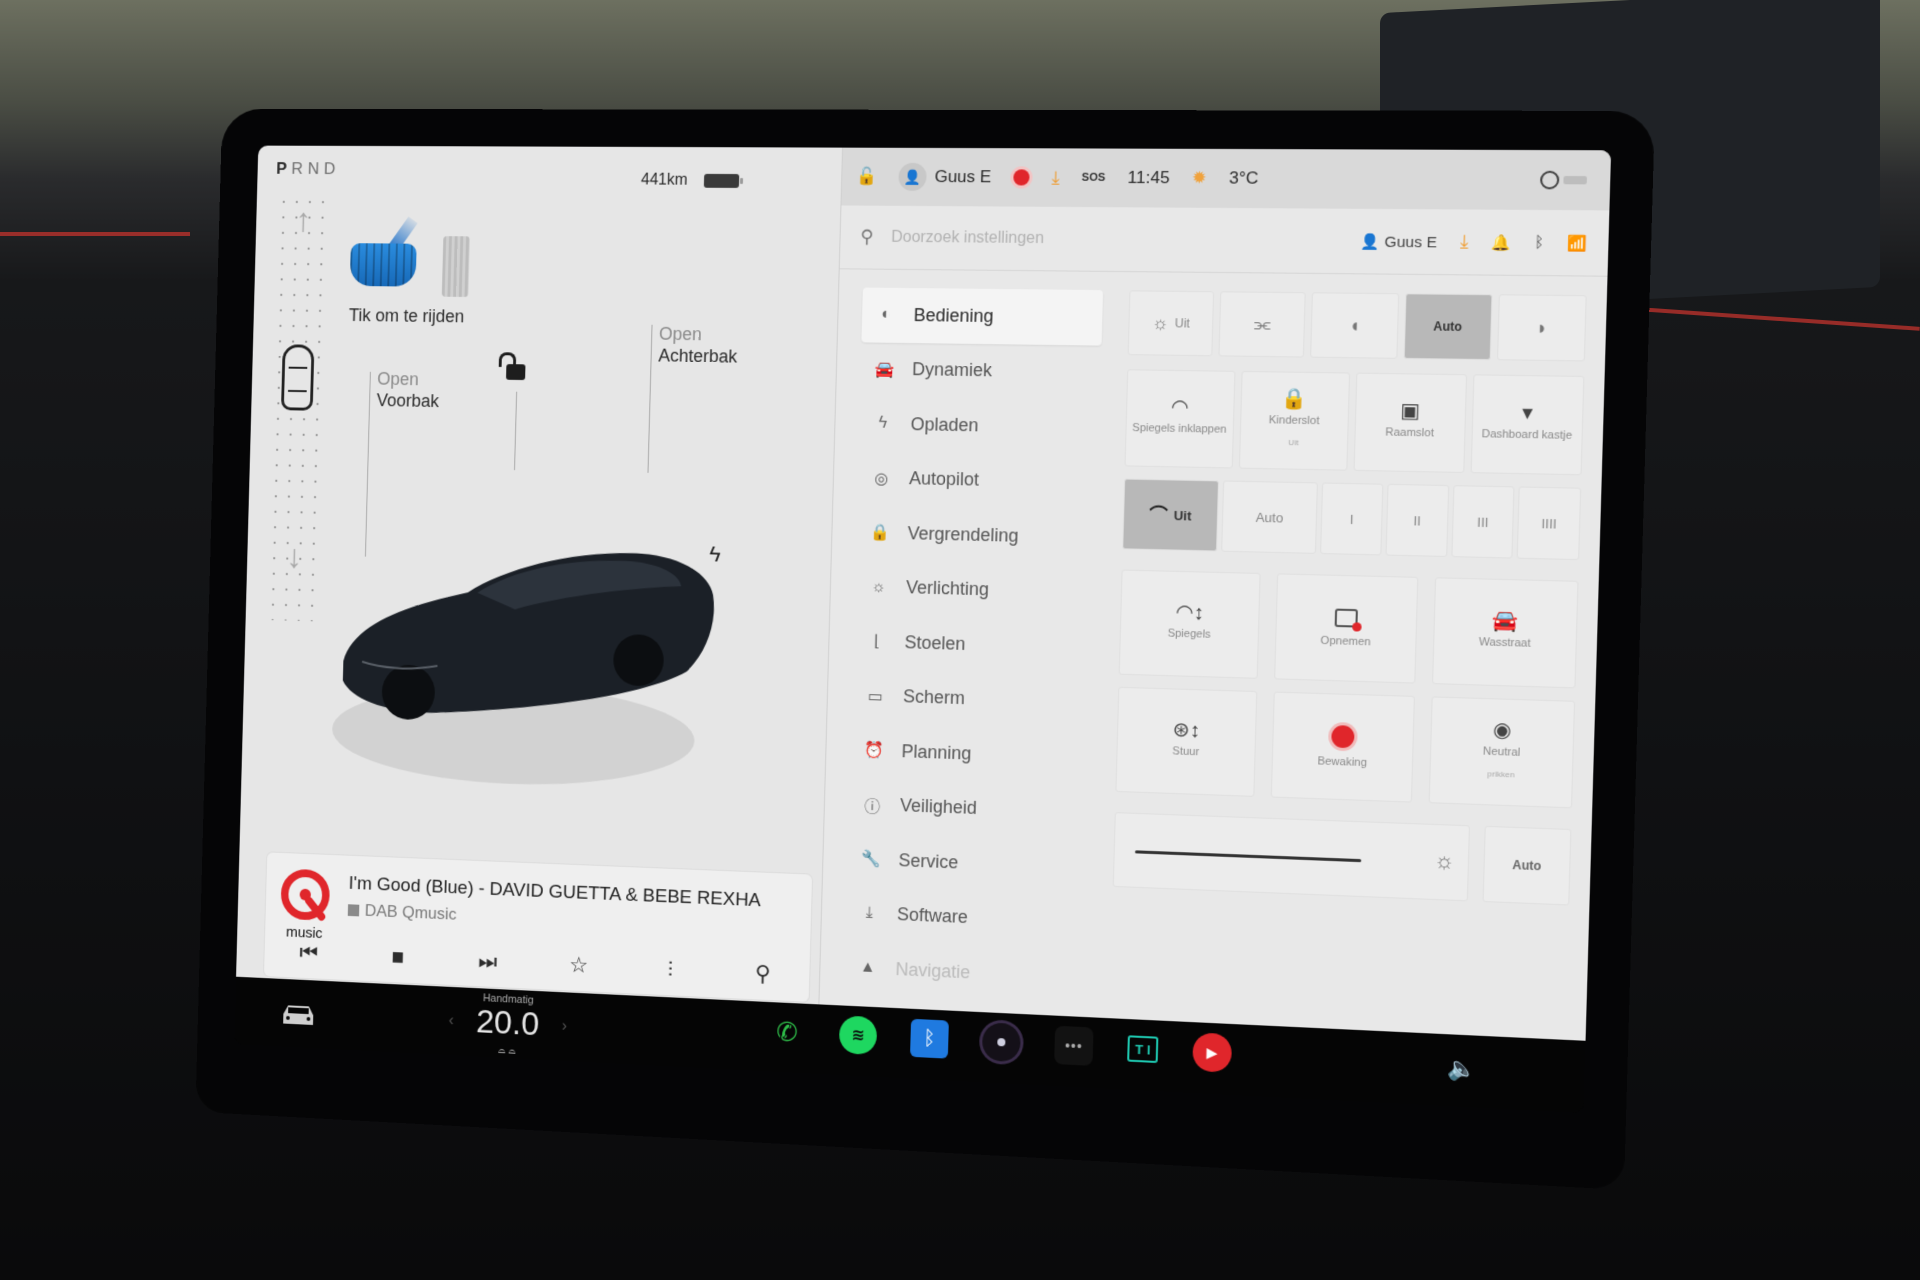 This screenshot has height=1280, width=1920. I want to click on control-tile-wasstraat: 🚘 Wasstraat, so click(1505, 633).